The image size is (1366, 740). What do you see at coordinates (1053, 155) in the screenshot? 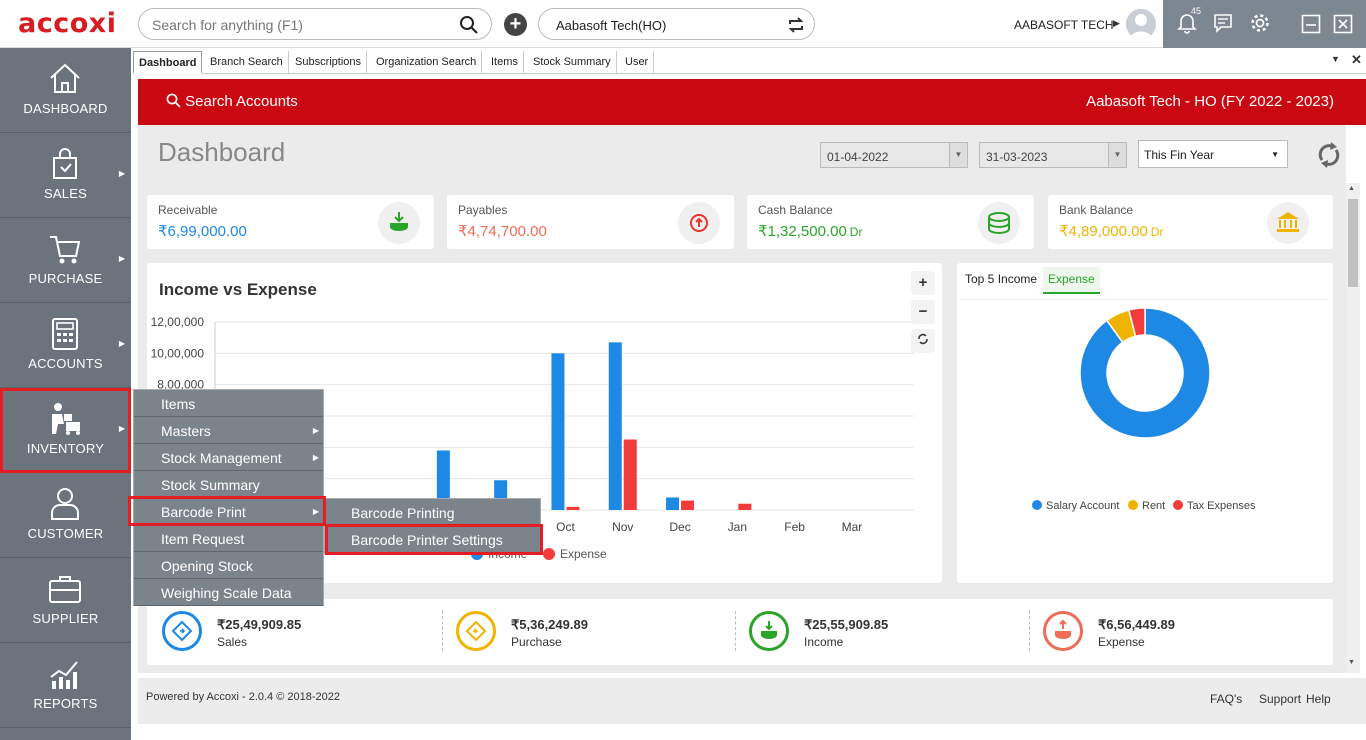
I see `to-date-field: 31-03-2023 ▼` at bounding box center [1053, 155].